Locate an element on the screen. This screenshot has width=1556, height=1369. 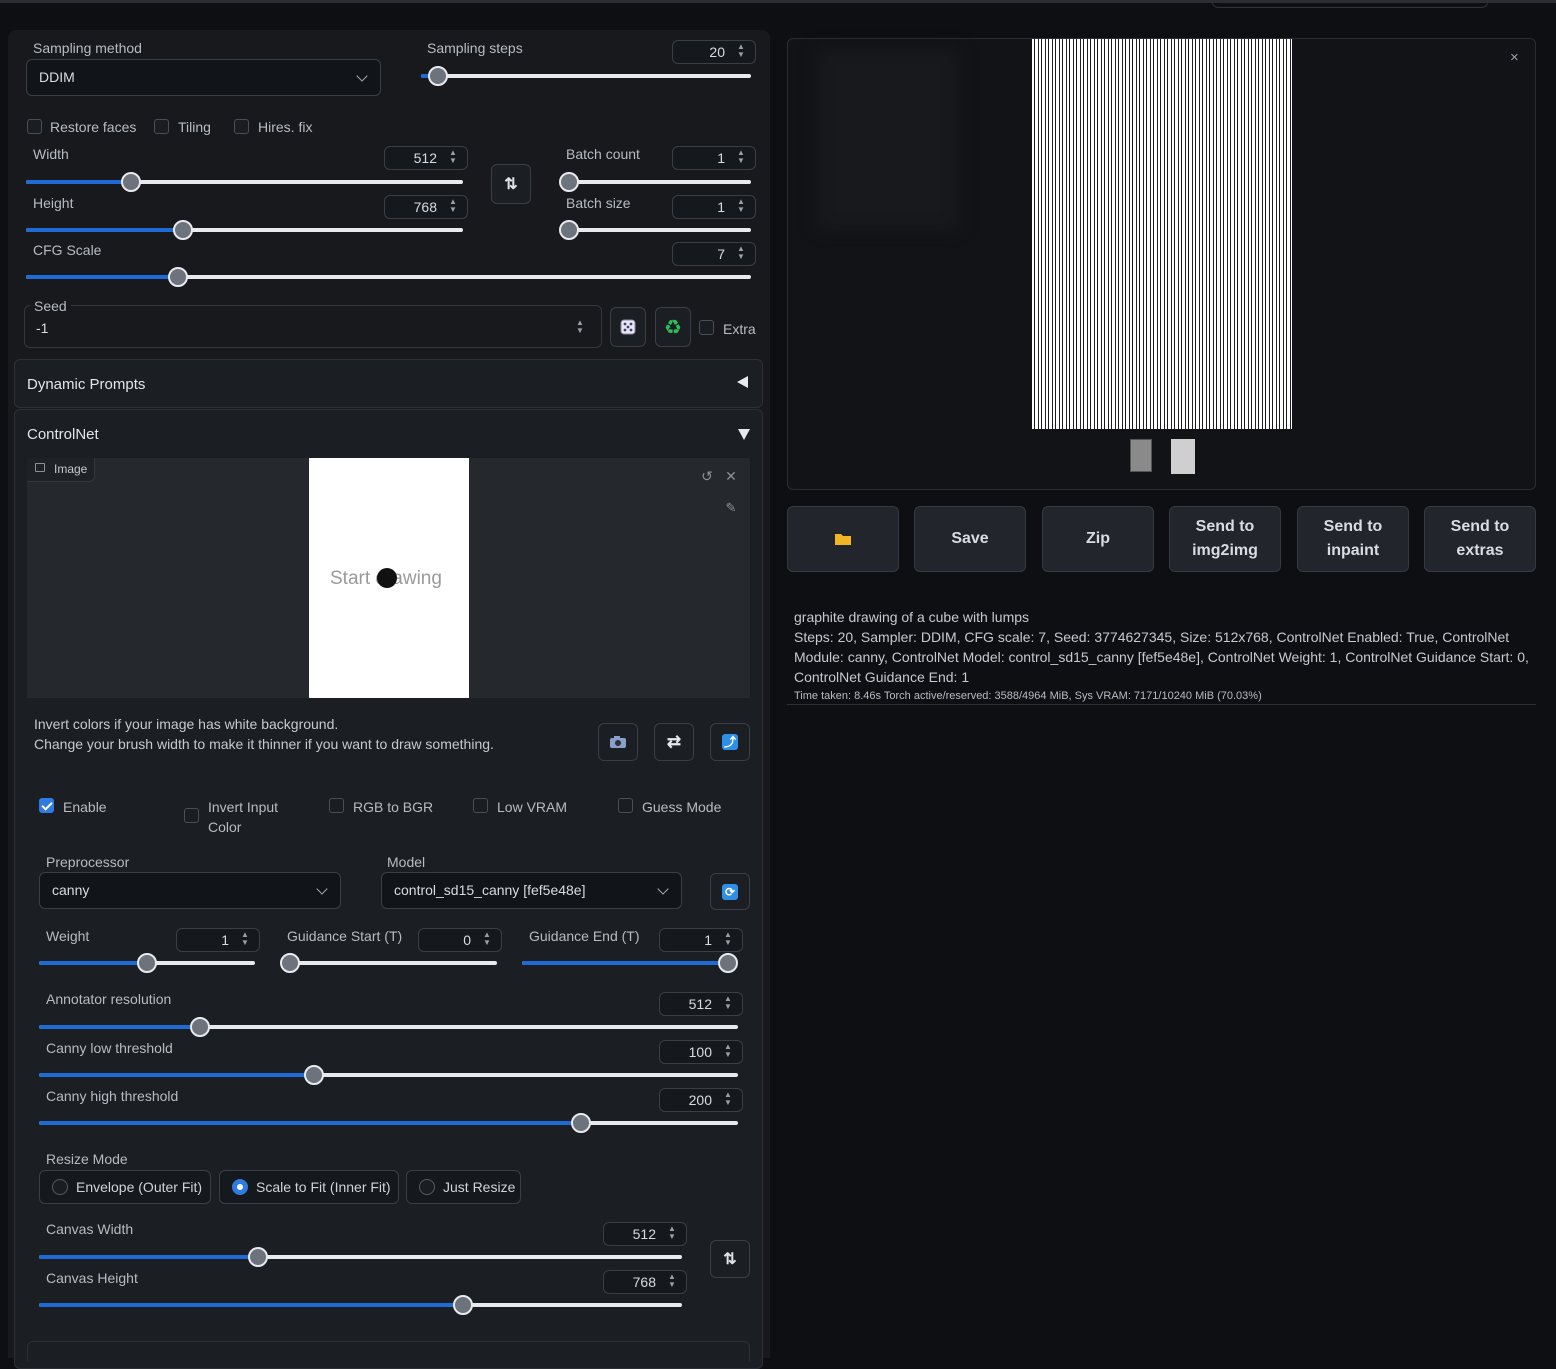
reuse-seed-button: ♻ is located at coordinates (673, 327).